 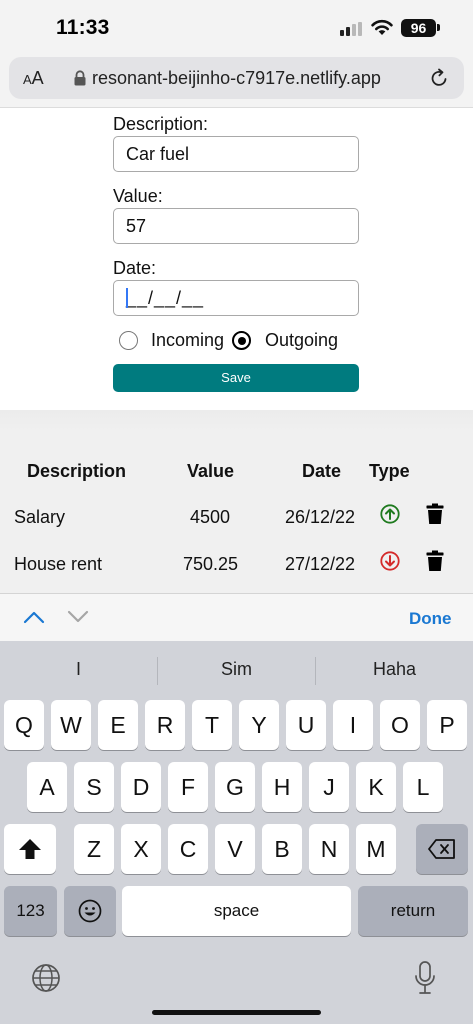 What do you see at coordinates (439, 78) in the screenshot?
I see `reload-icon` at bounding box center [439, 78].